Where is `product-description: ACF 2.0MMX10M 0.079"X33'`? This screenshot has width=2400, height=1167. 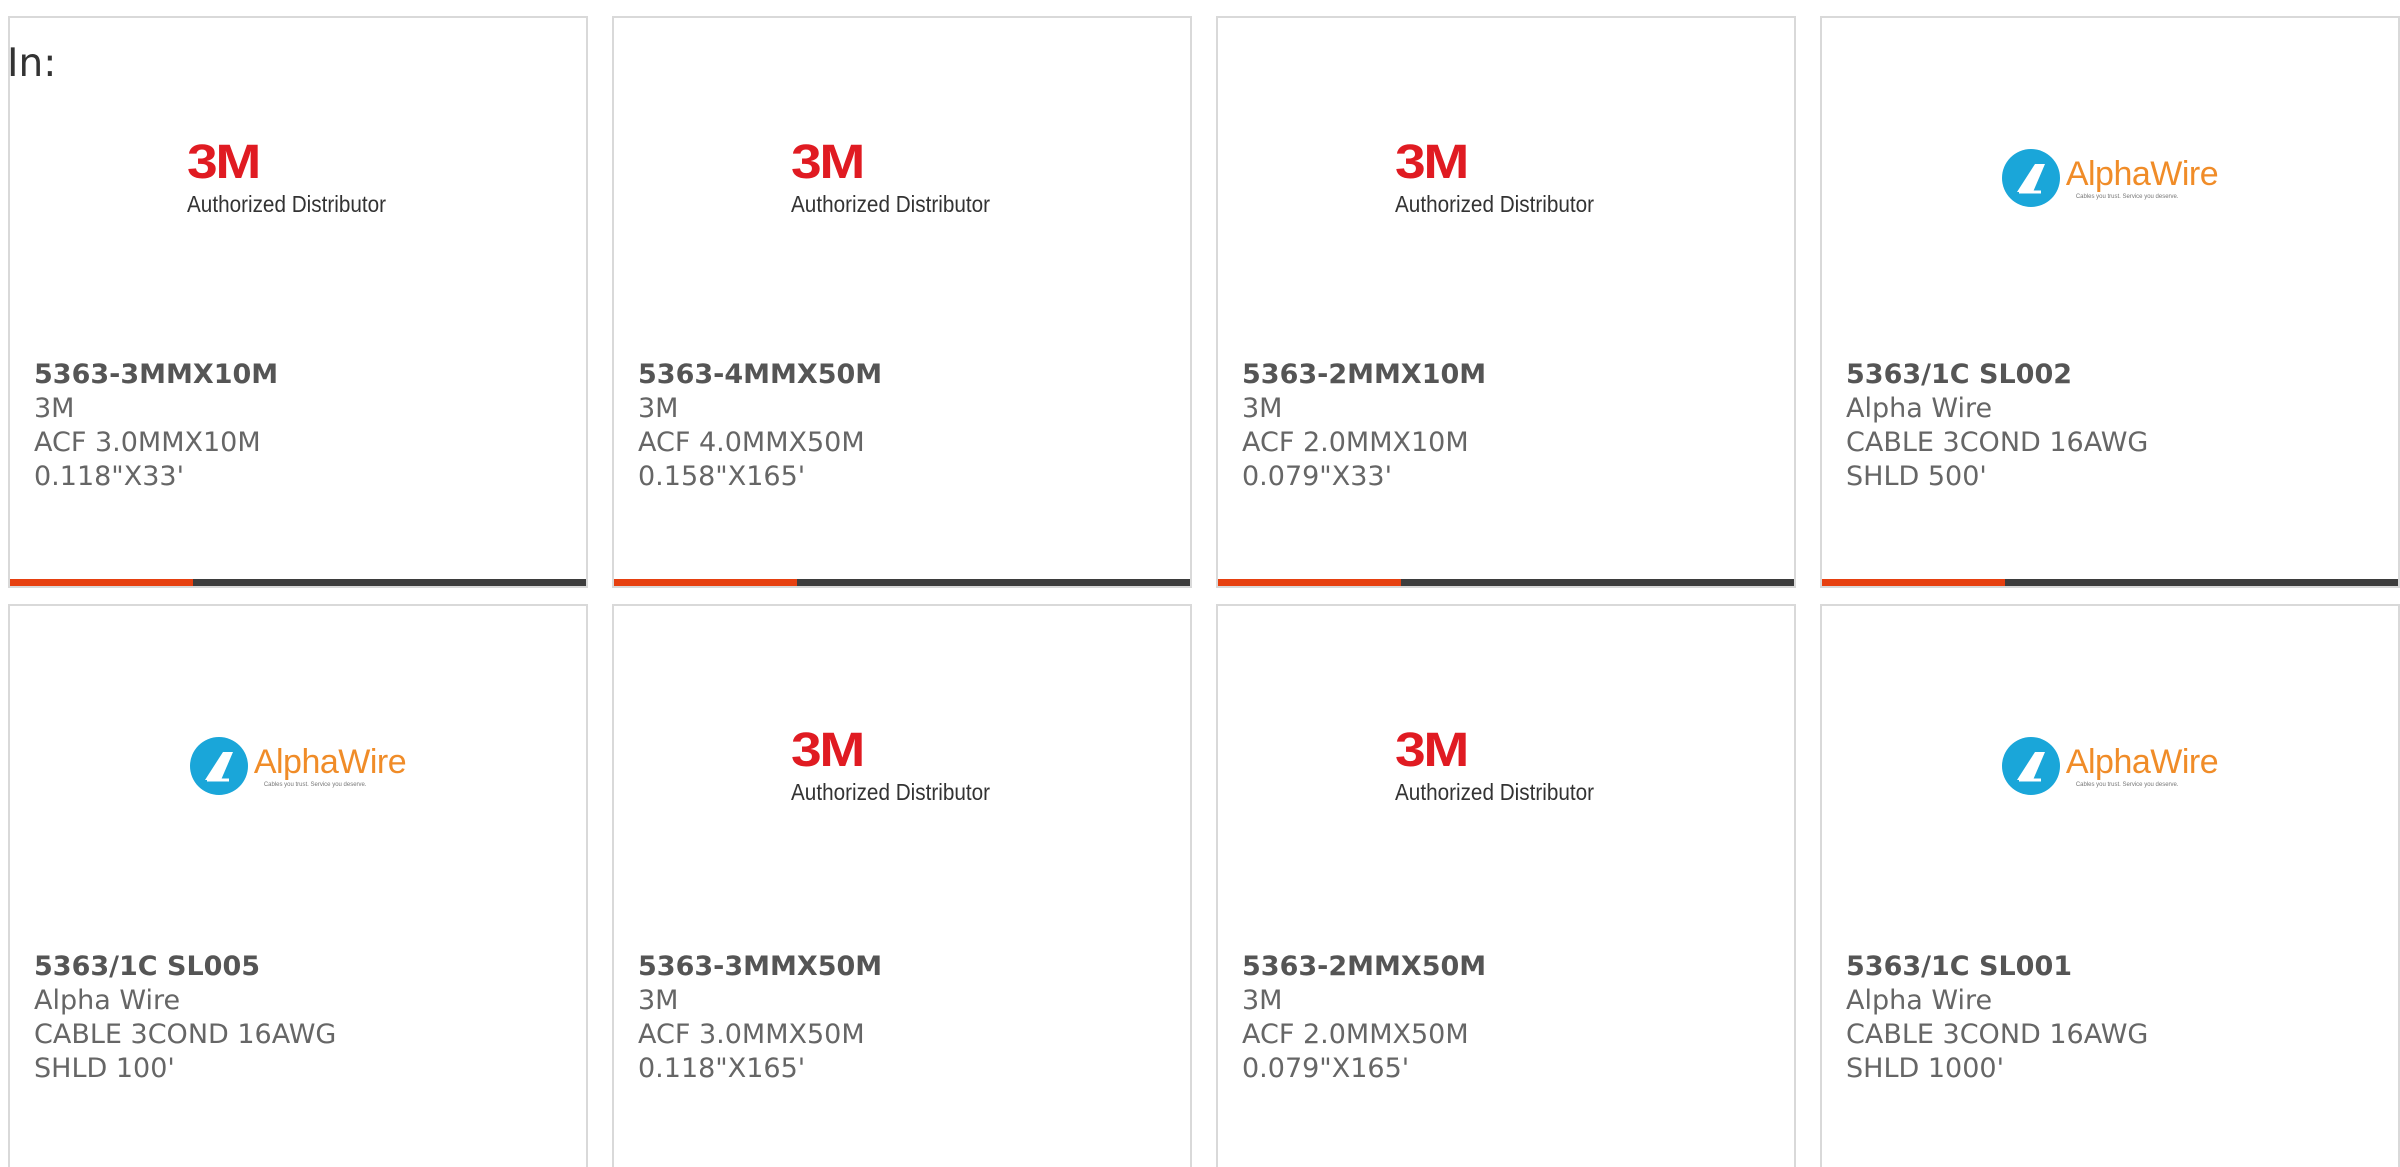
product-description: ACF 2.0MMX10M 0.079"X33' is located at coordinates (1355, 459).